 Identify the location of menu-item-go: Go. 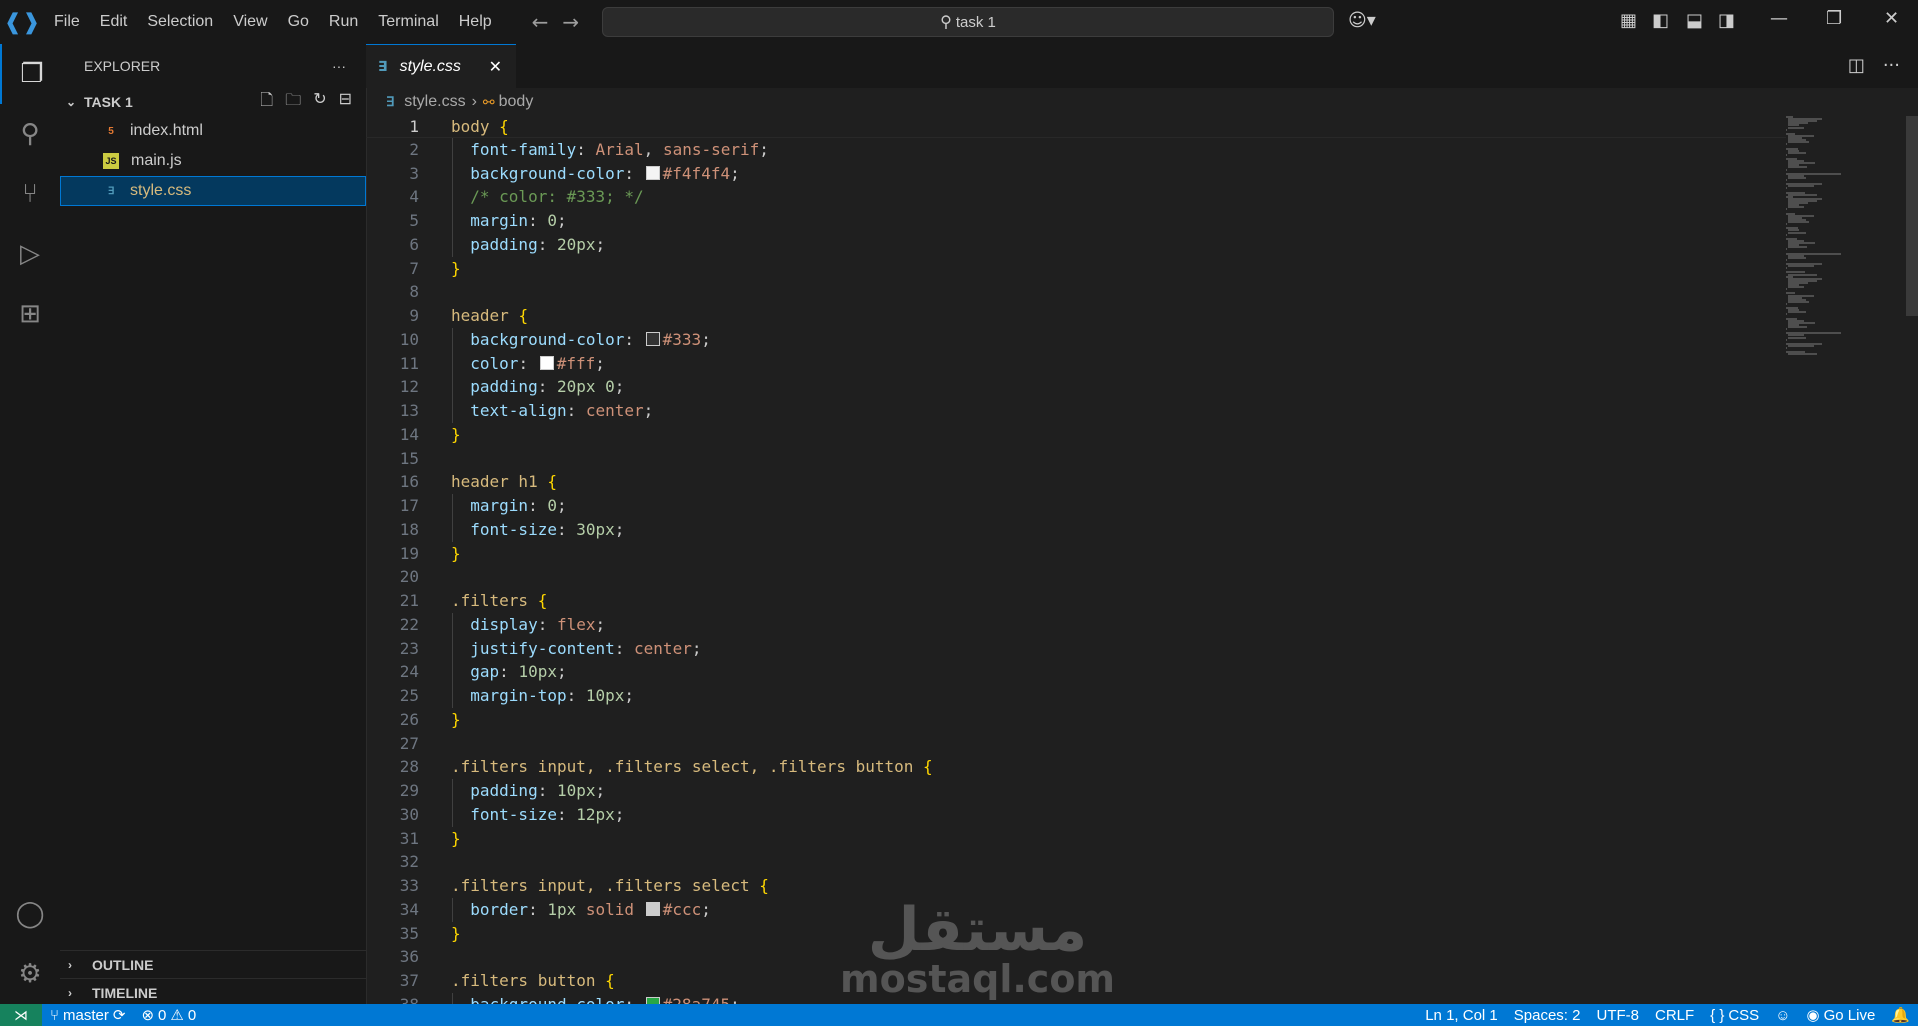
(298, 22).